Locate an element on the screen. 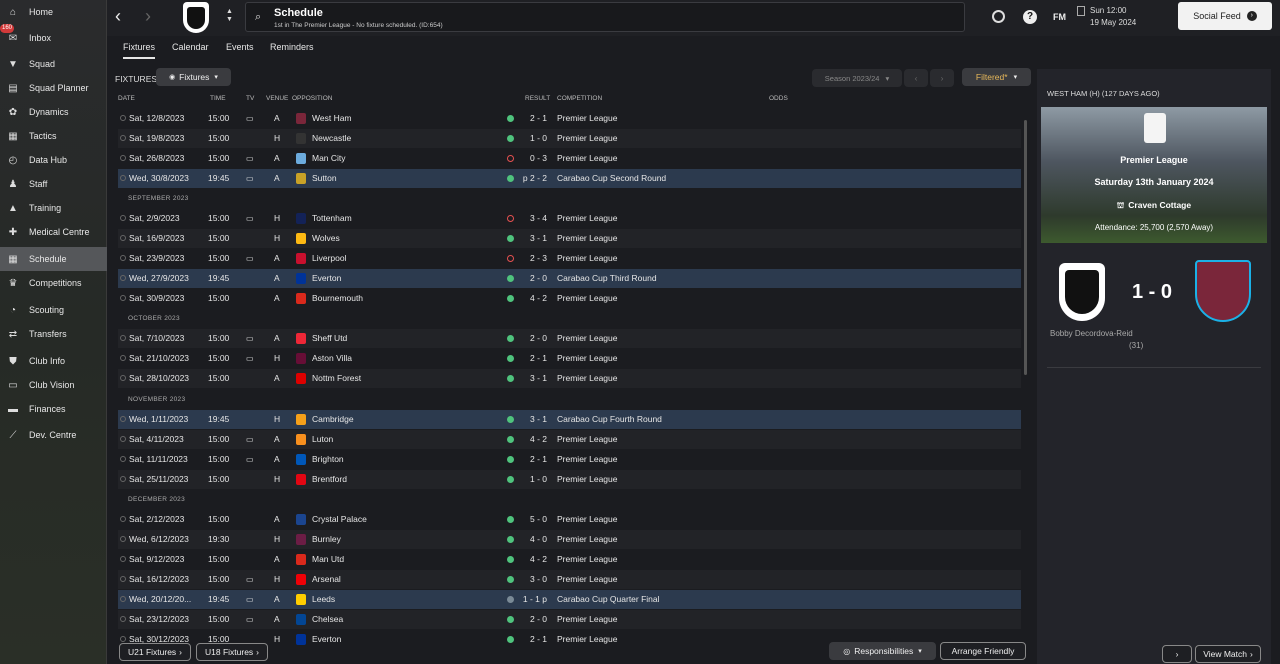 The width and height of the screenshot is (1280, 664). col-competition: COMPETITION is located at coordinates (579, 98).